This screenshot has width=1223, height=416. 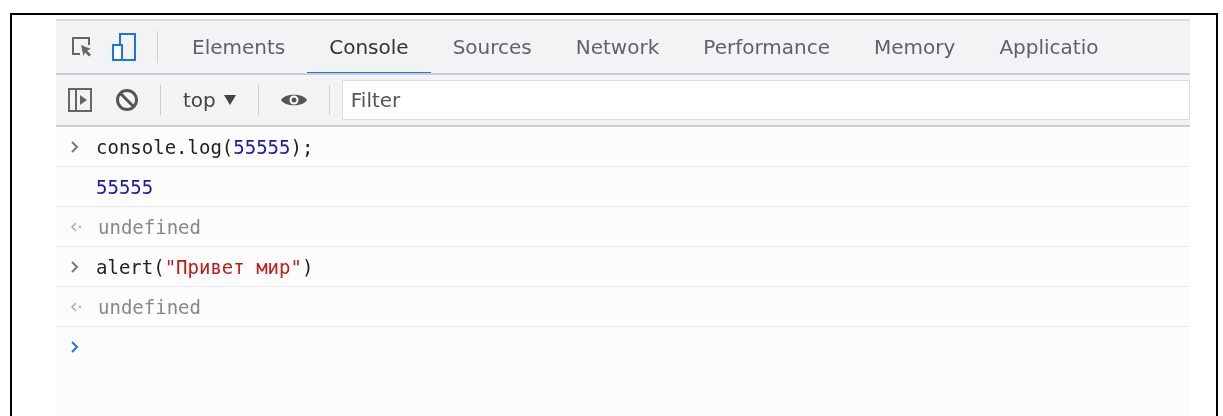 What do you see at coordinates (80, 100) in the screenshot?
I see `sidebar-toggle-icon` at bounding box center [80, 100].